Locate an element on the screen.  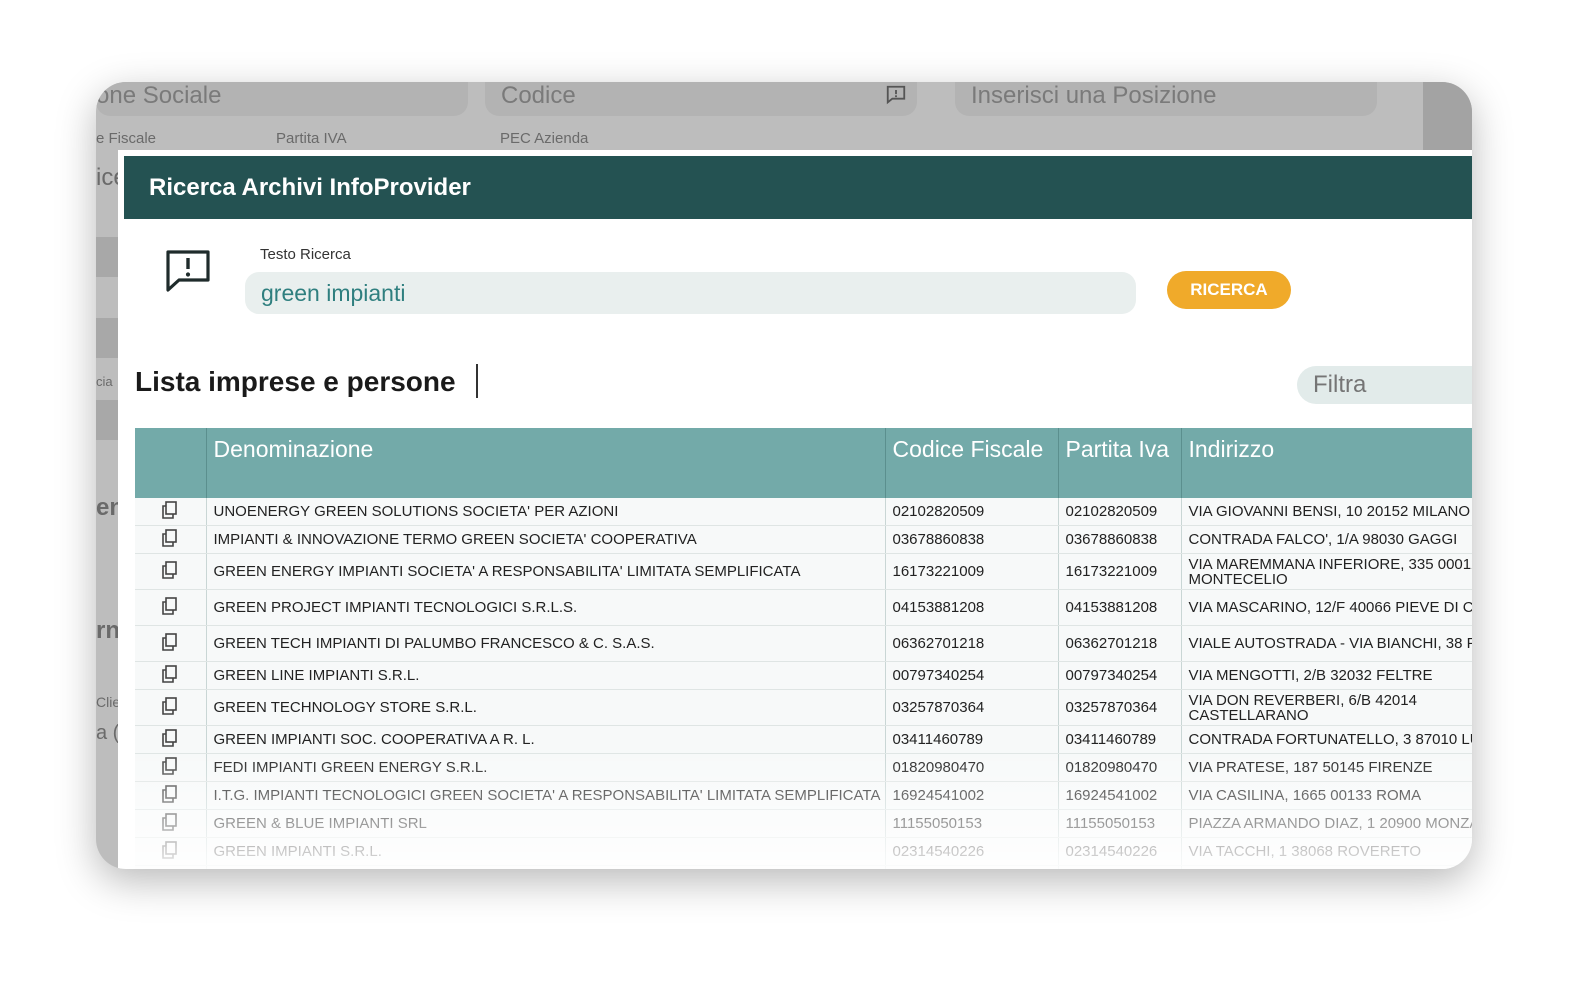
col-header-indirizzo: Indirizzo is located at coordinates (1326, 463).